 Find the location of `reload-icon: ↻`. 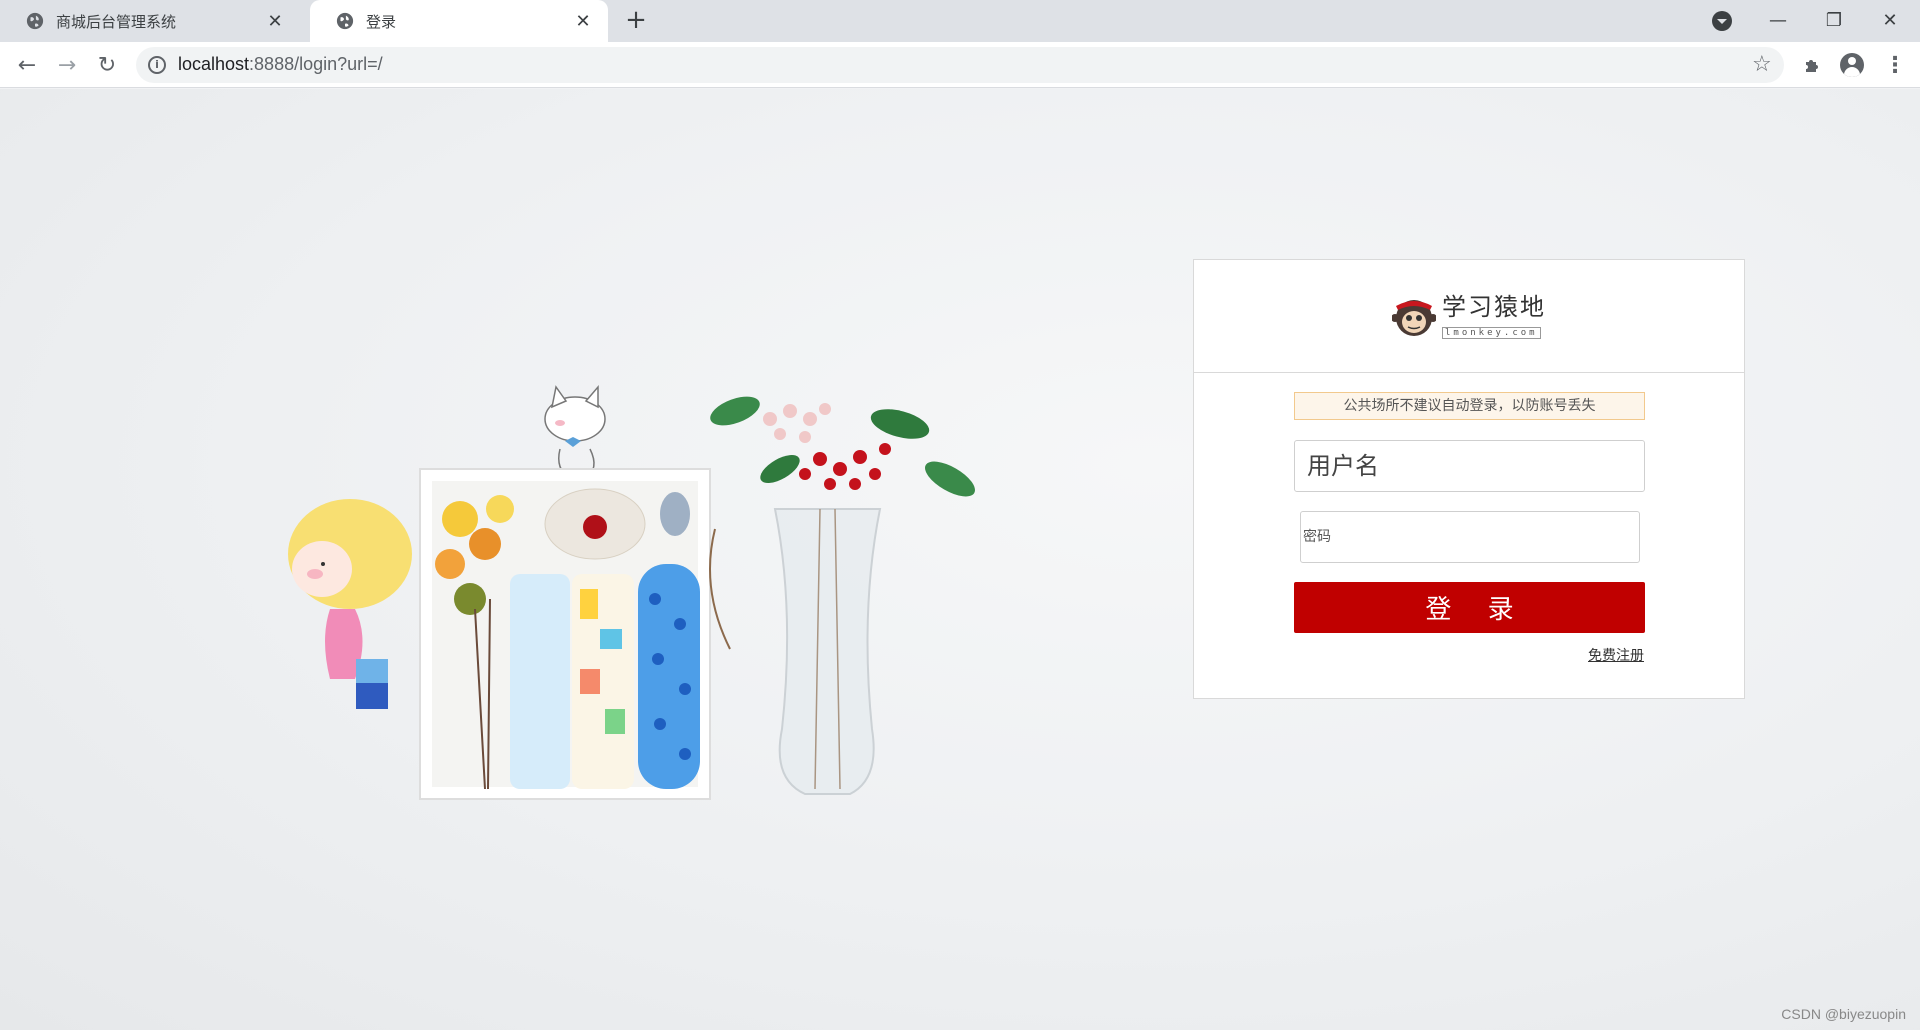

reload-icon: ↻ is located at coordinates (107, 65).